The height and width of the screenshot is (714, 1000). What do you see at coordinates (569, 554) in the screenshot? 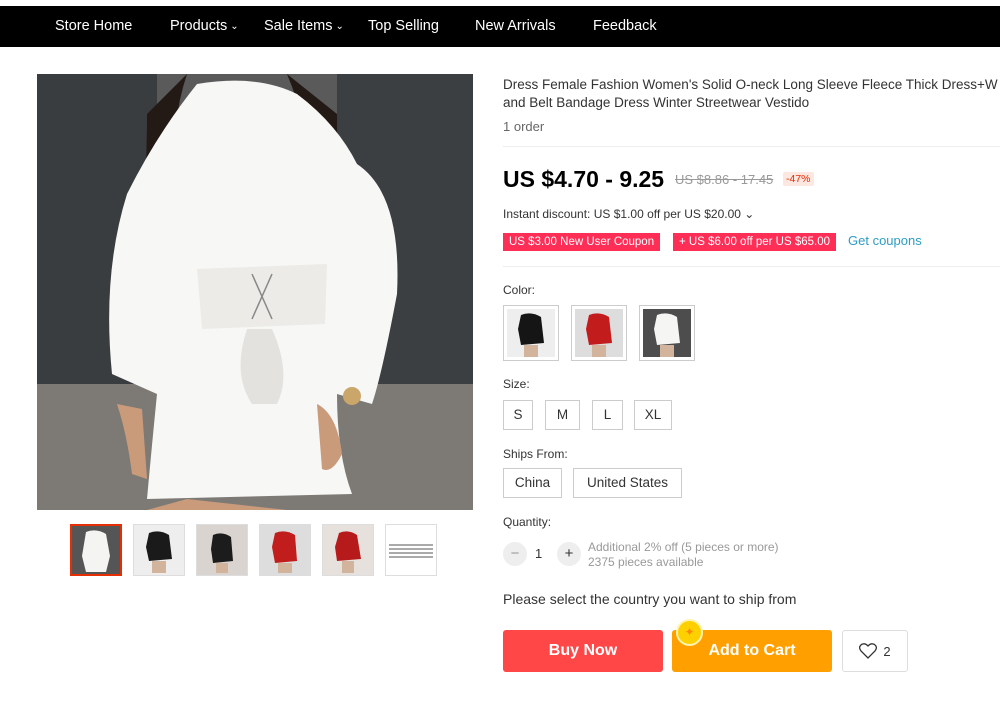
I see `quantity-increase-button: +` at bounding box center [569, 554].